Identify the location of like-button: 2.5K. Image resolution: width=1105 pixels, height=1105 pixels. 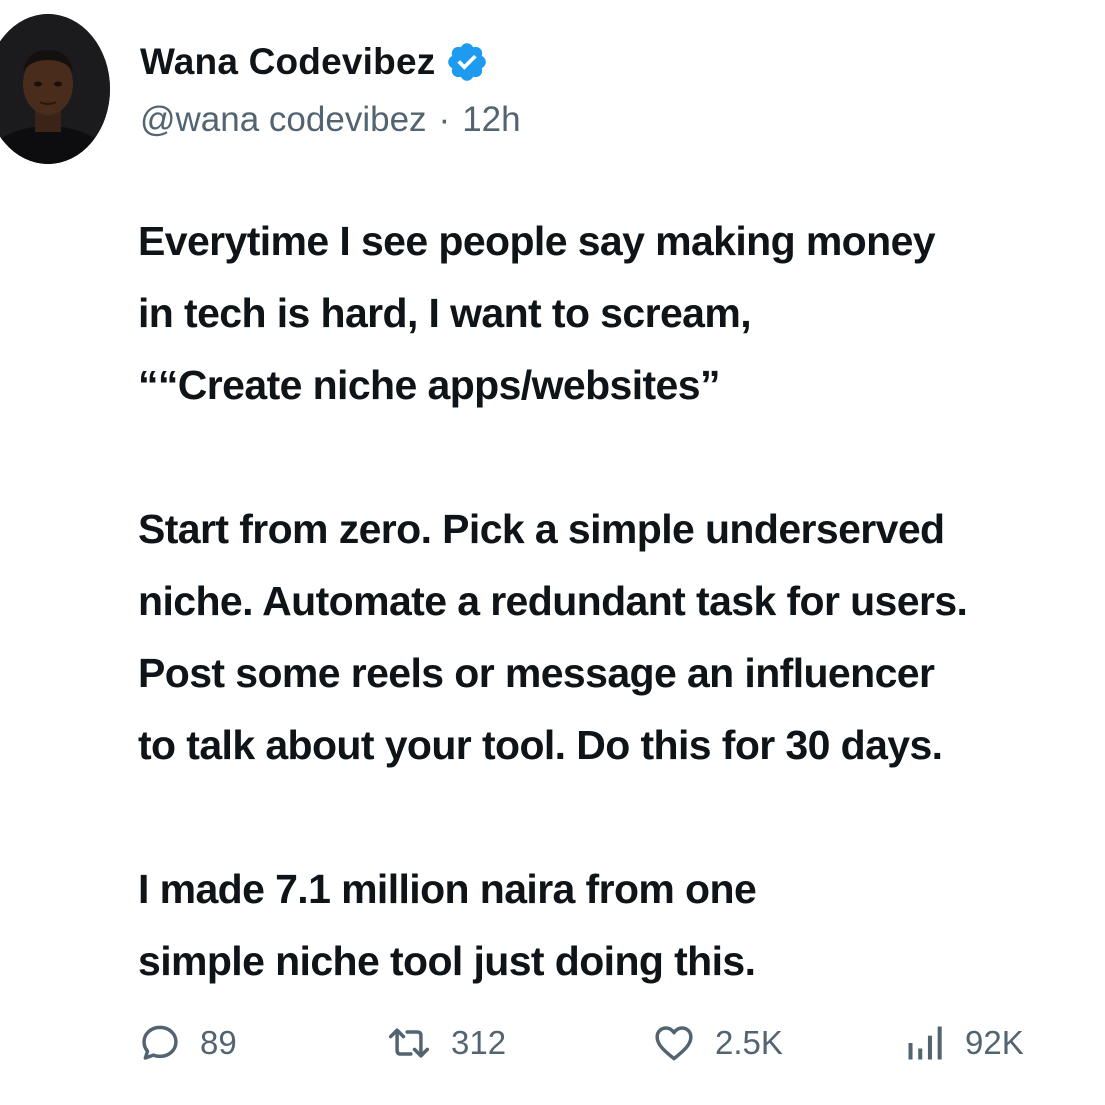
(717, 1043).